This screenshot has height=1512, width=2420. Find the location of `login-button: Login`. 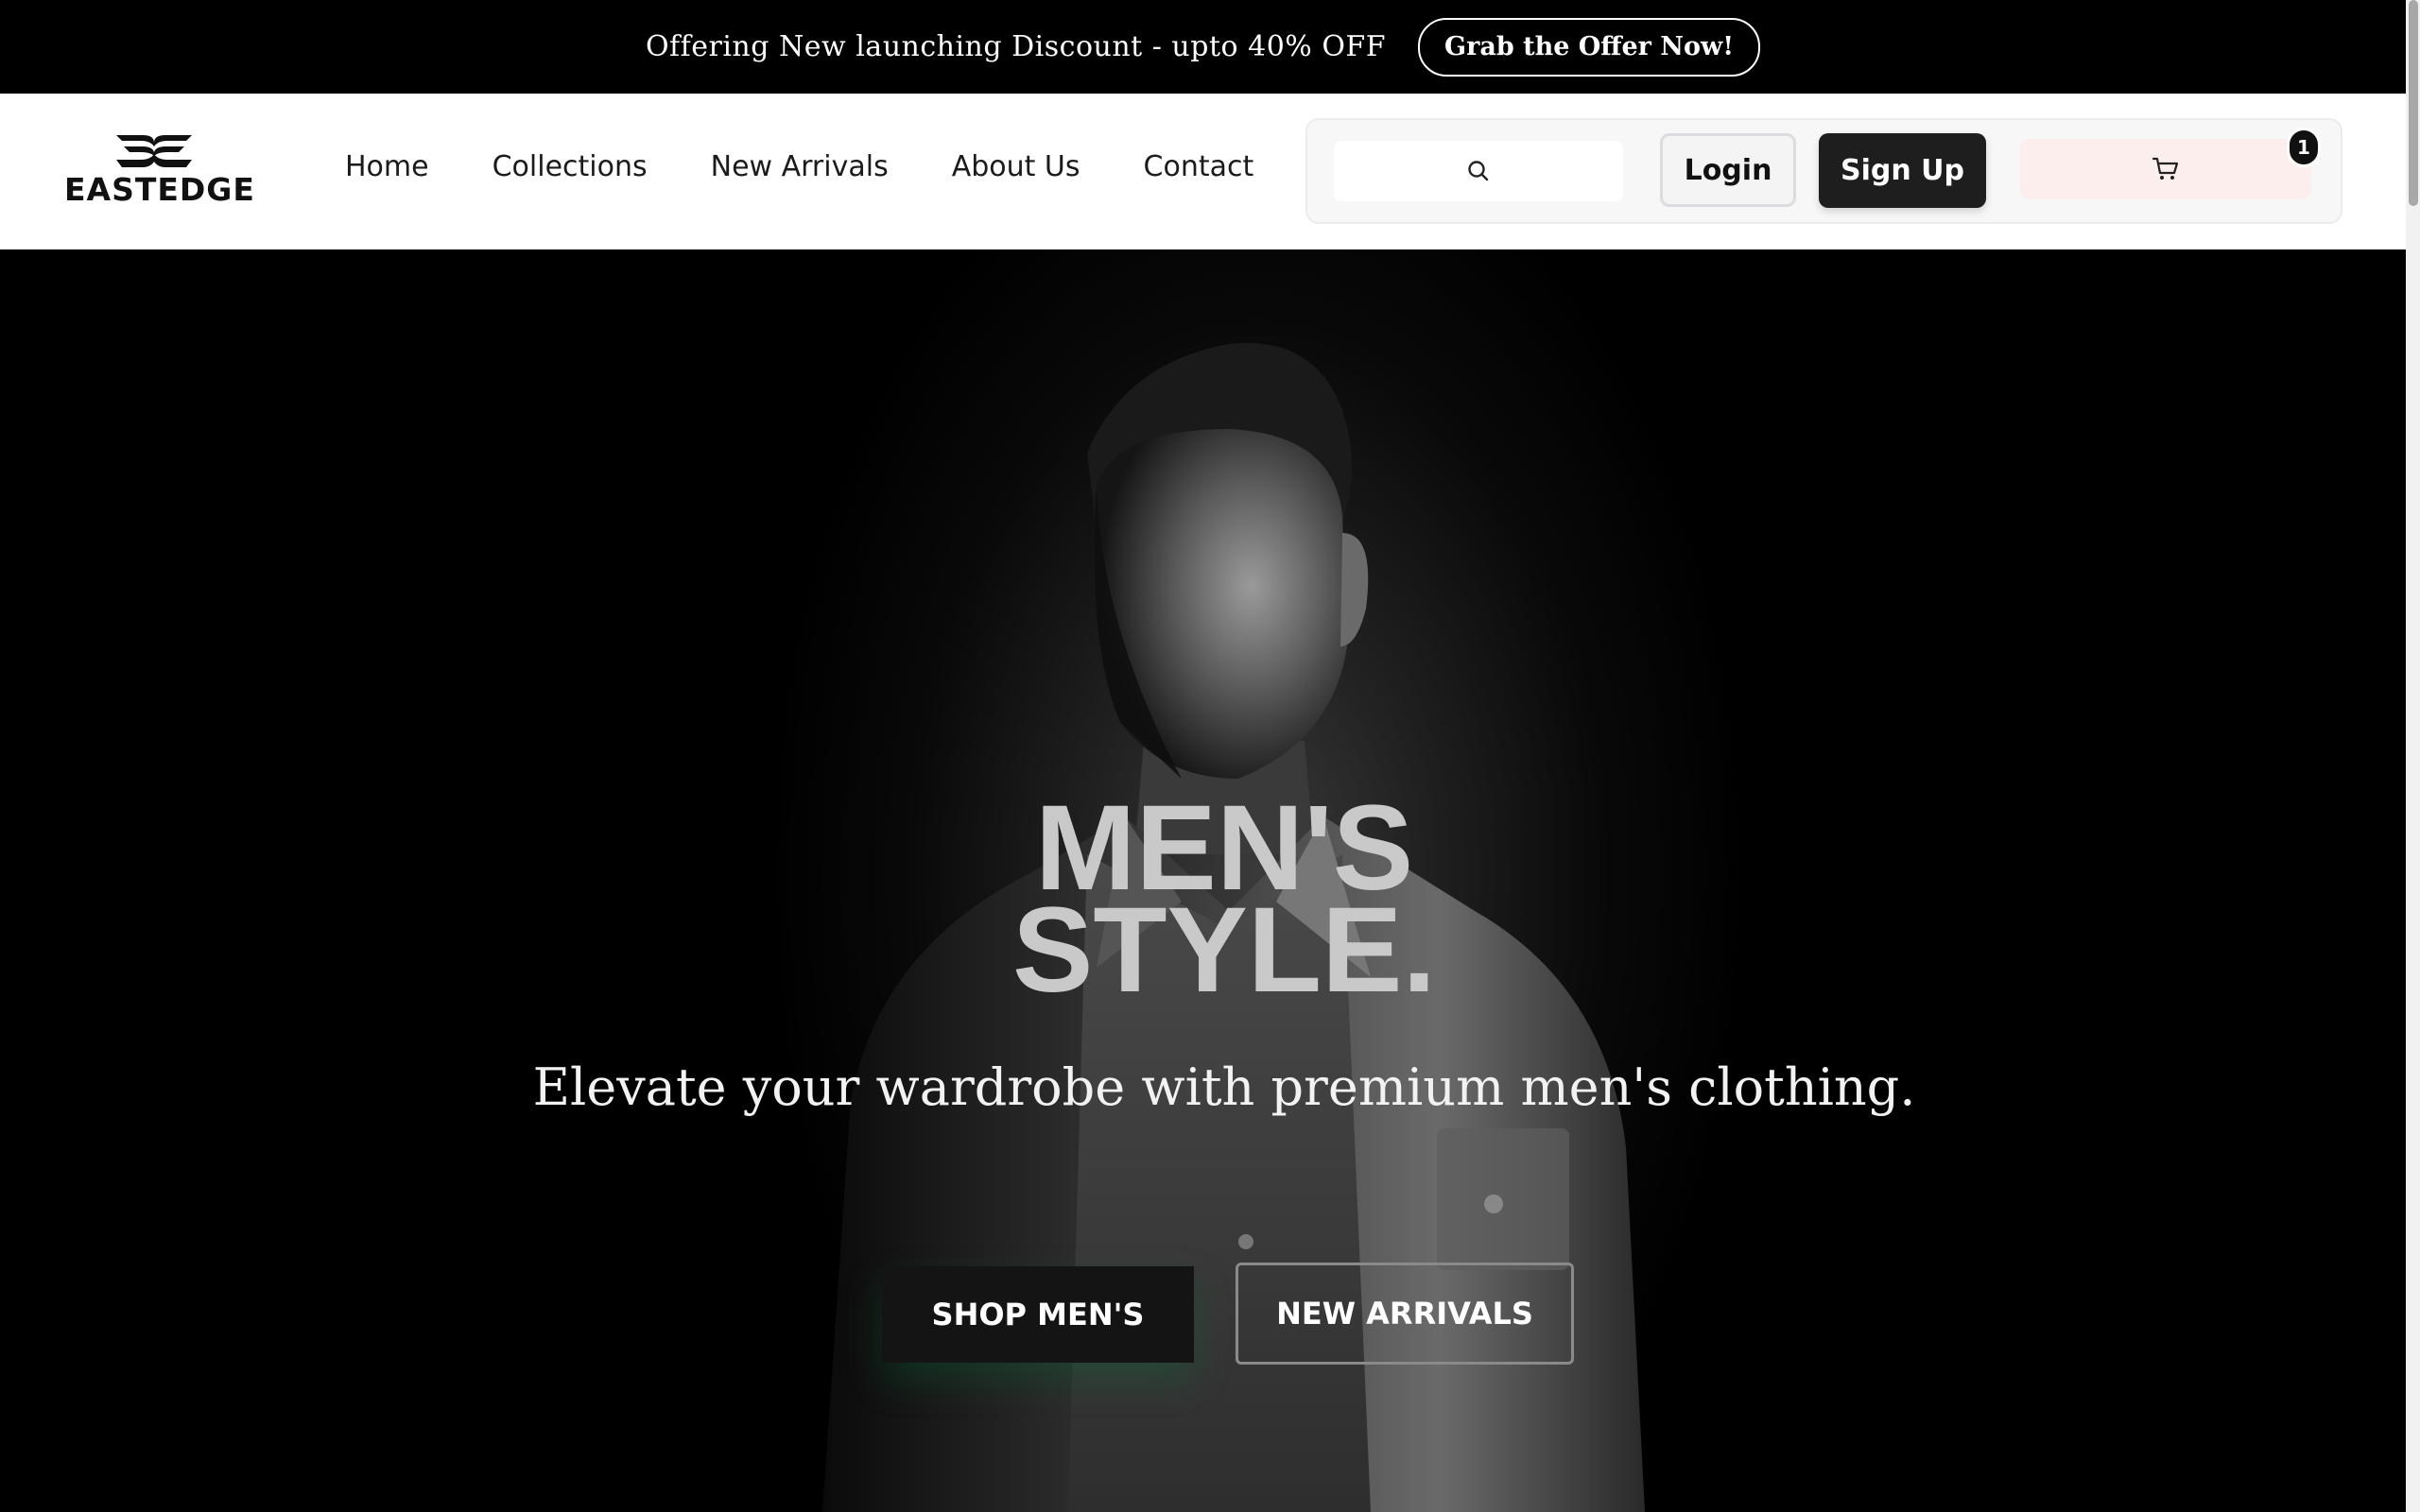

login-button: Login is located at coordinates (1728, 170).